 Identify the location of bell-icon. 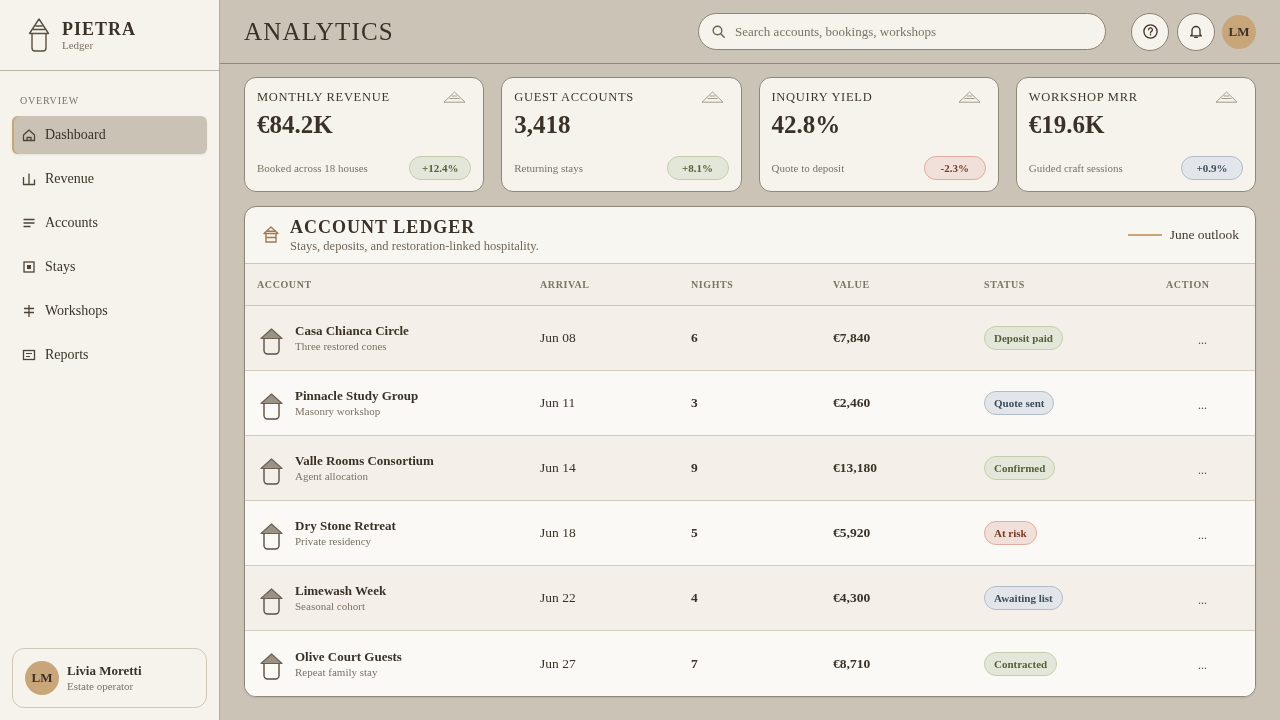
(1196, 31).